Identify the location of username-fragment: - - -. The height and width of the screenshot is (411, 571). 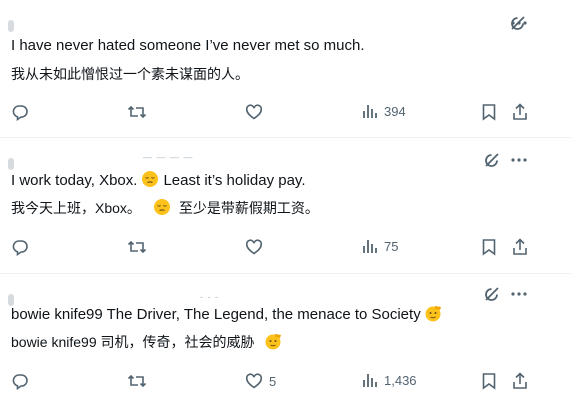
(209, 297).